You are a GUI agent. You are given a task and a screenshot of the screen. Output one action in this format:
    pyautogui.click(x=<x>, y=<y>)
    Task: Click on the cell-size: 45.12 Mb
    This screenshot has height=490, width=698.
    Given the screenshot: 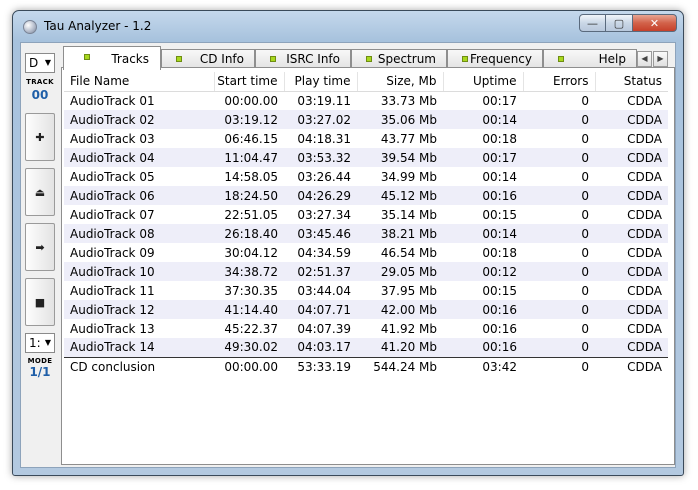 What is the action you would take?
    pyautogui.click(x=400, y=195)
    